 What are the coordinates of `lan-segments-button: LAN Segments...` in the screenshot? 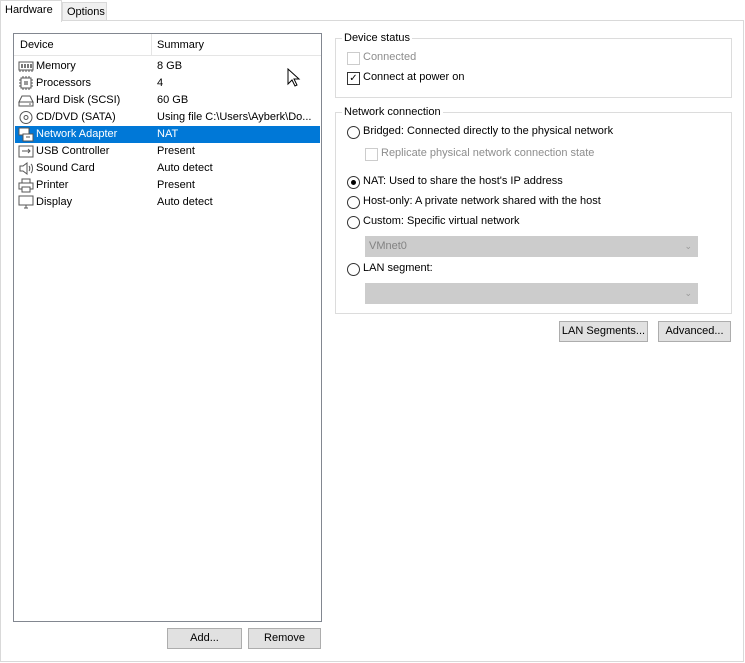 It's located at (603, 331).